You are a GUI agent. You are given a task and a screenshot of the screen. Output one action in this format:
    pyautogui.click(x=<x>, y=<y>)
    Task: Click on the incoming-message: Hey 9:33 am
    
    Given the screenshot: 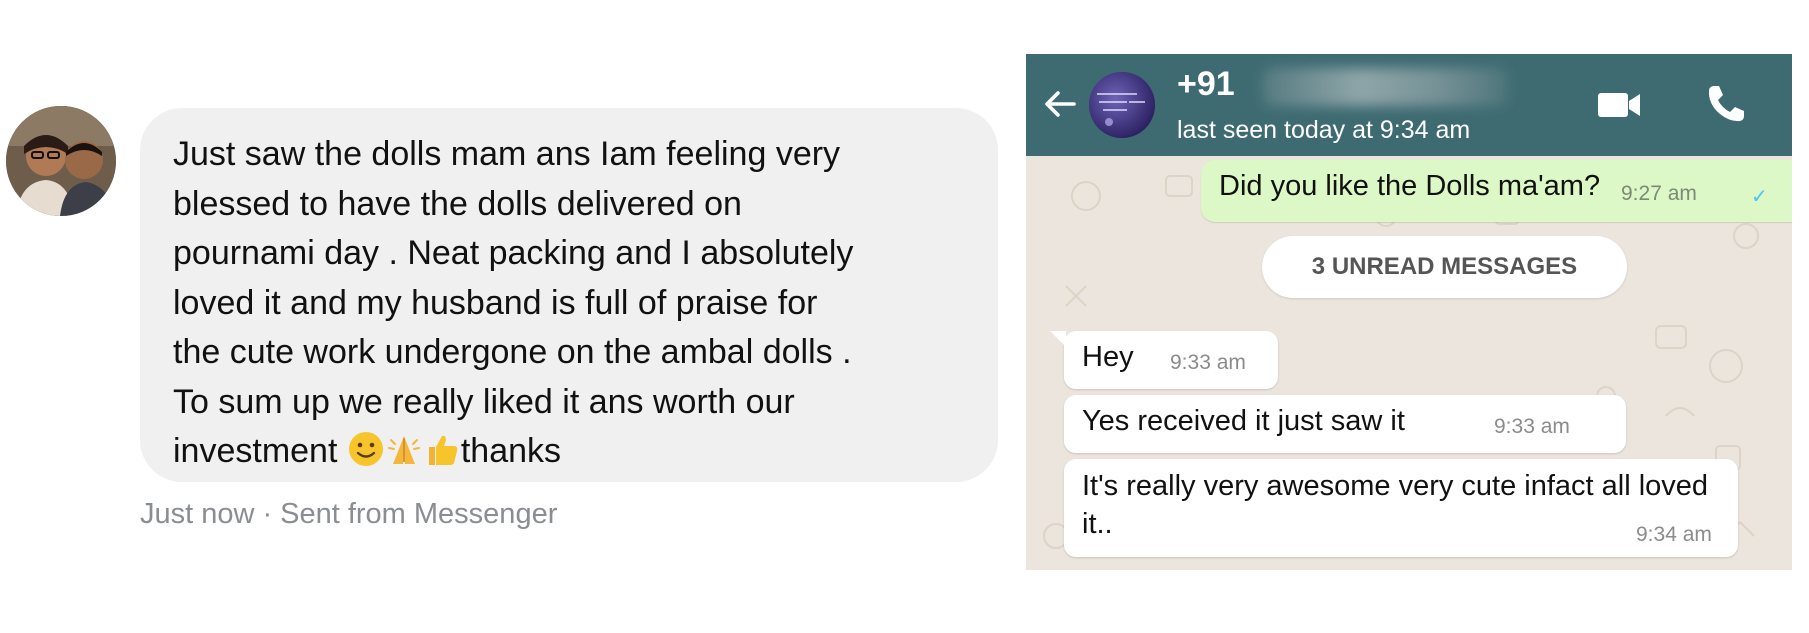 What is the action you would take?
    pyautogui.click(x=1164, y=360)
    